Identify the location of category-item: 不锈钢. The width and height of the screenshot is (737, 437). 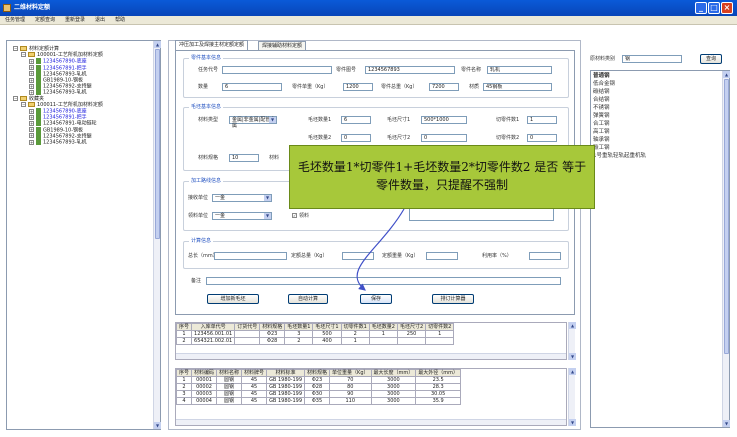
(601, 108).